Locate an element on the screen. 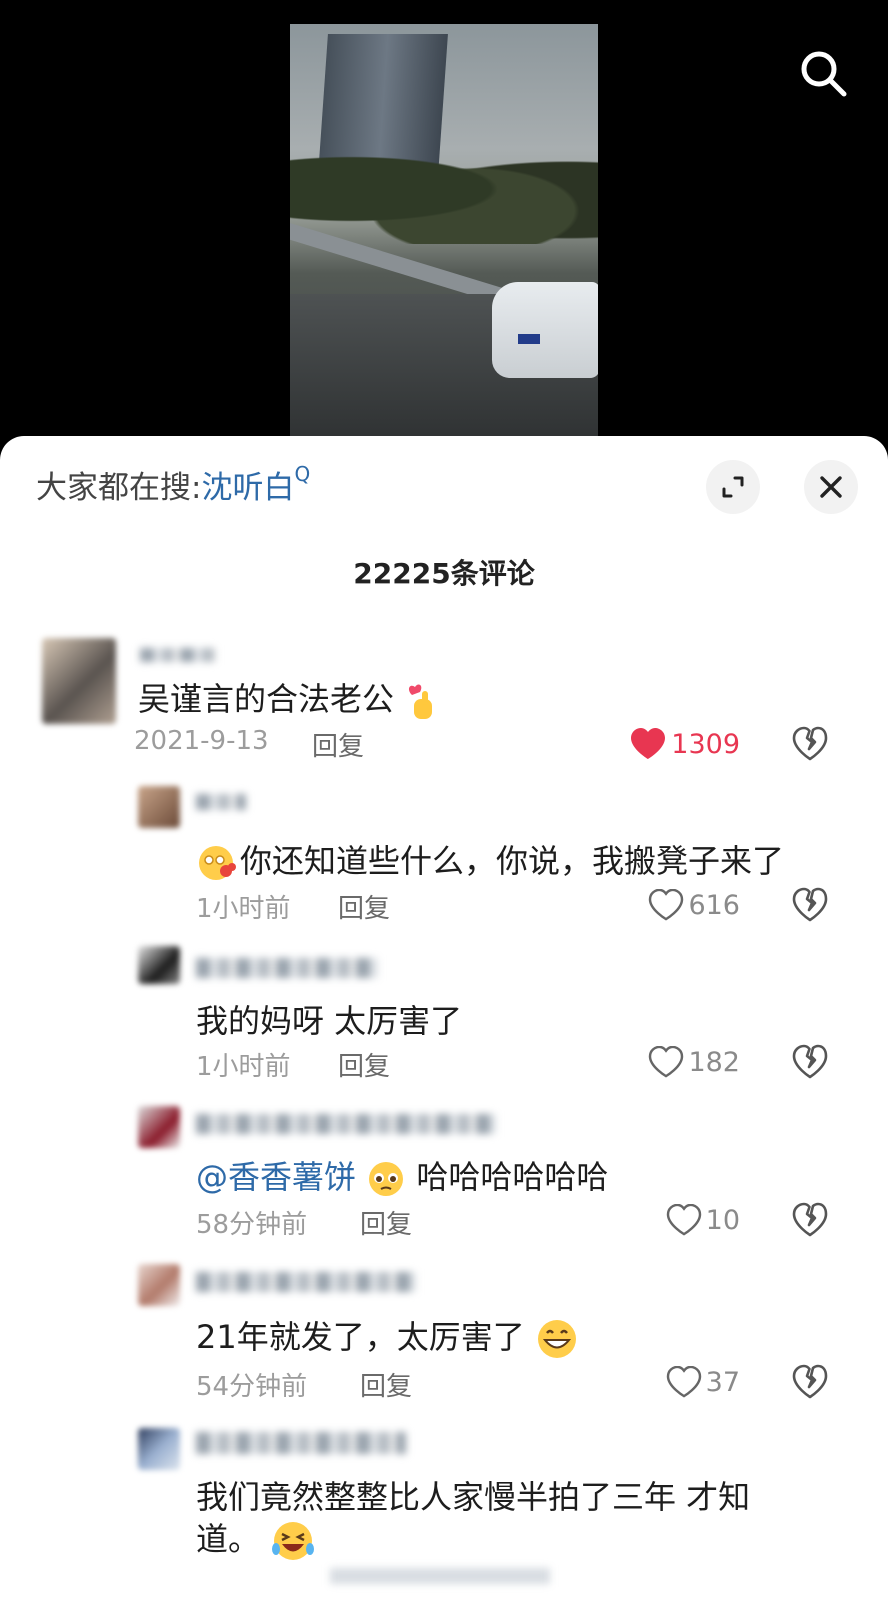 The width and height of the screenshot is (888, 1608). close-button is located at coordinates (831, 487).